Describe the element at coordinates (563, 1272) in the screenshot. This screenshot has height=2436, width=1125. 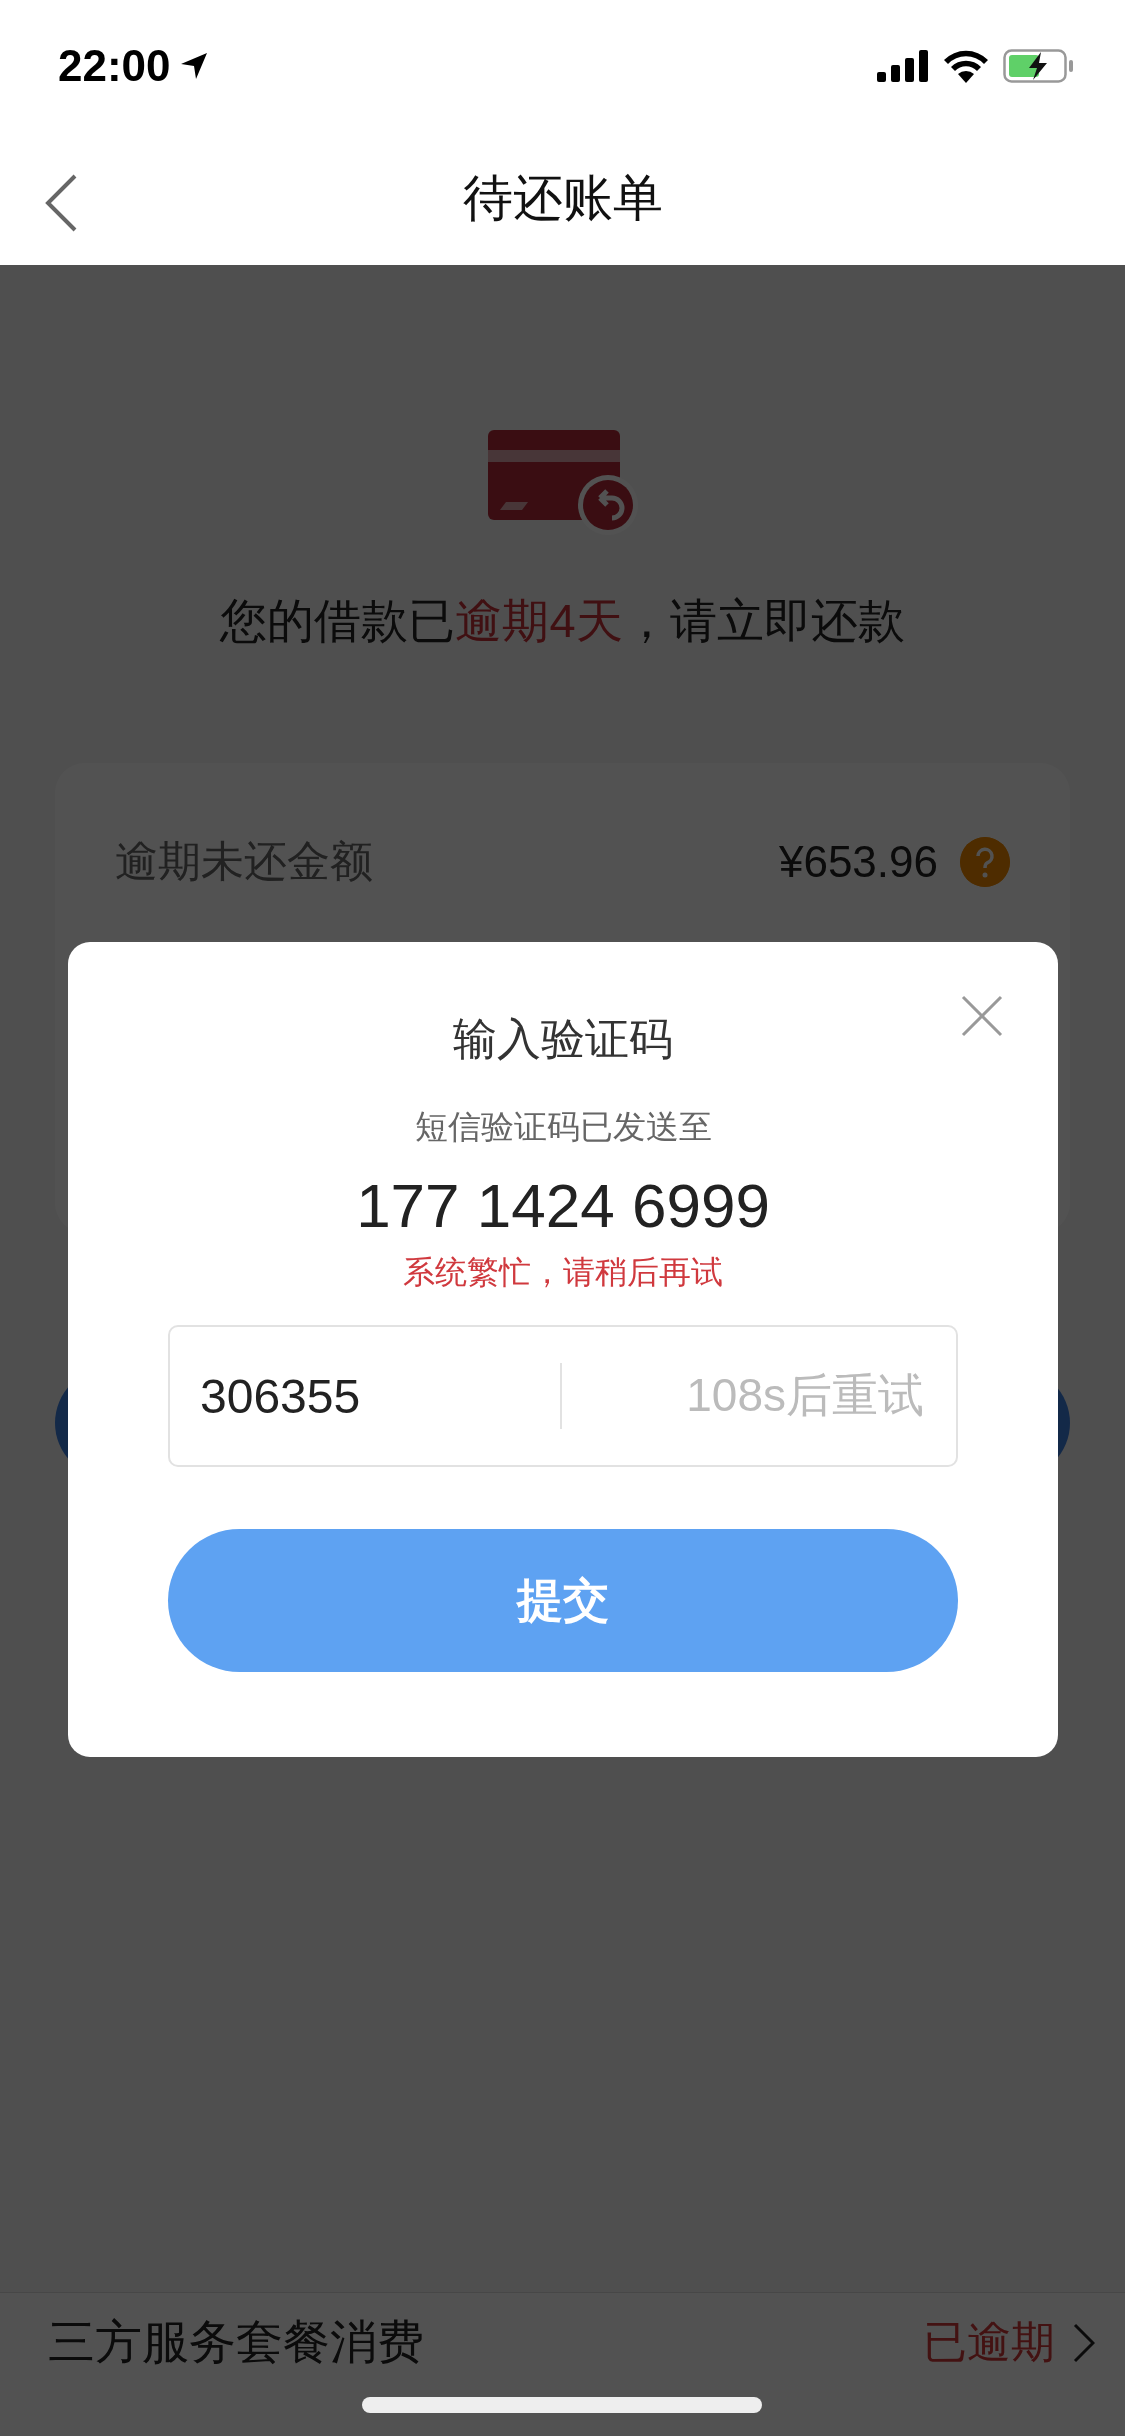
I see `error-message: 系统繁忙，请稍后再试` at that location.